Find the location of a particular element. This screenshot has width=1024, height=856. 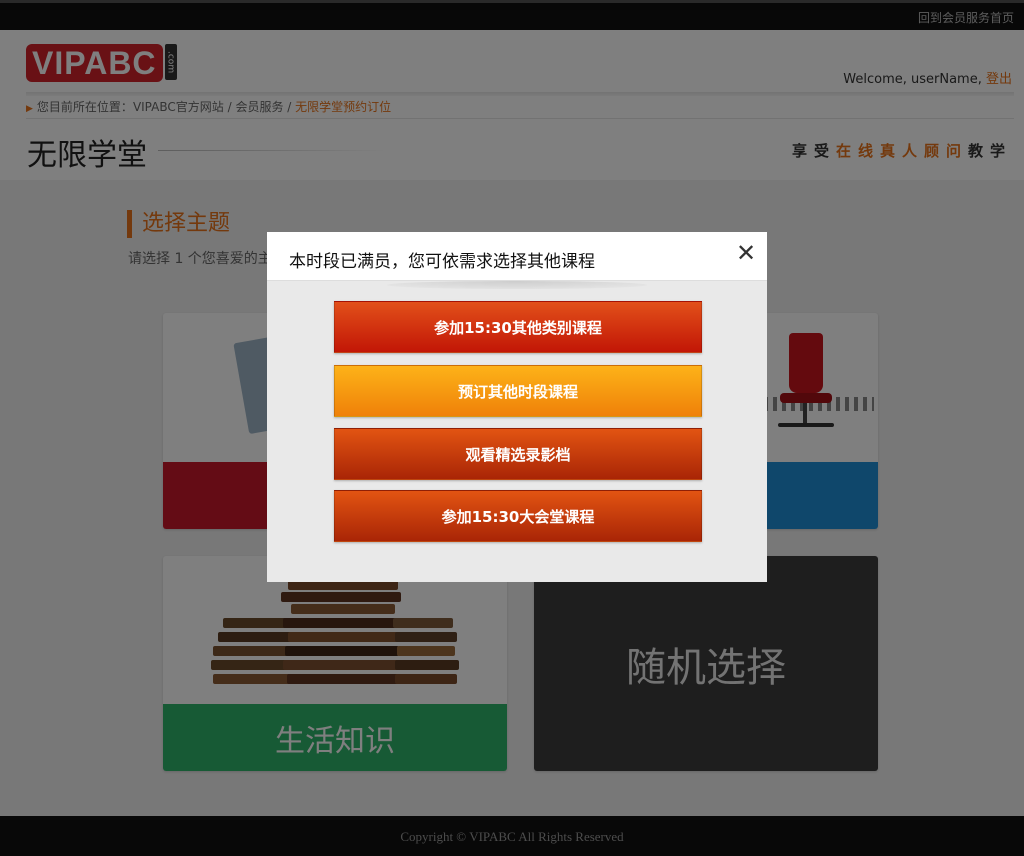

close-icon: ✕ is located at coordinates (746, 253).